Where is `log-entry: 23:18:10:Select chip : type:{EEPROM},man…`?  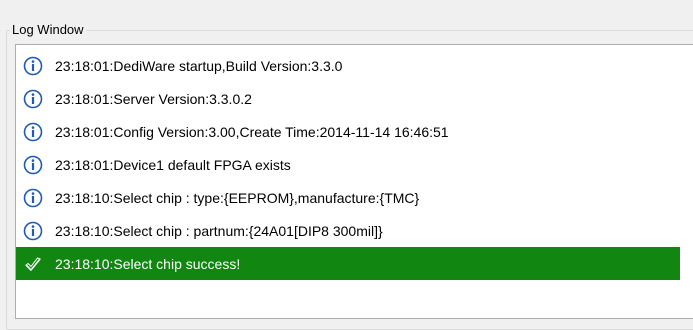 log-entry: 23:18:10:Select chip : type:{EEPROM},man… is located at coordinates (348, 197).